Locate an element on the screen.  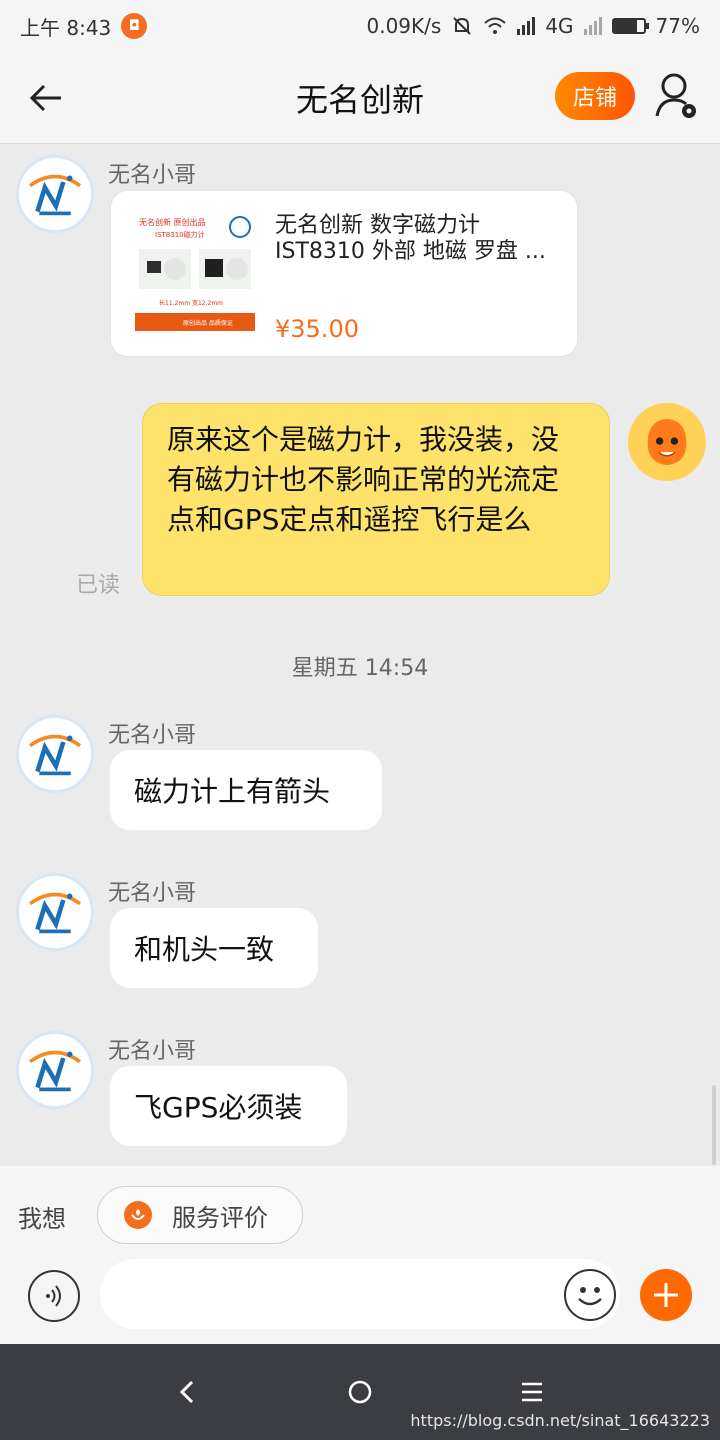
back-arrow-icon is located at coordinates (45, 98).